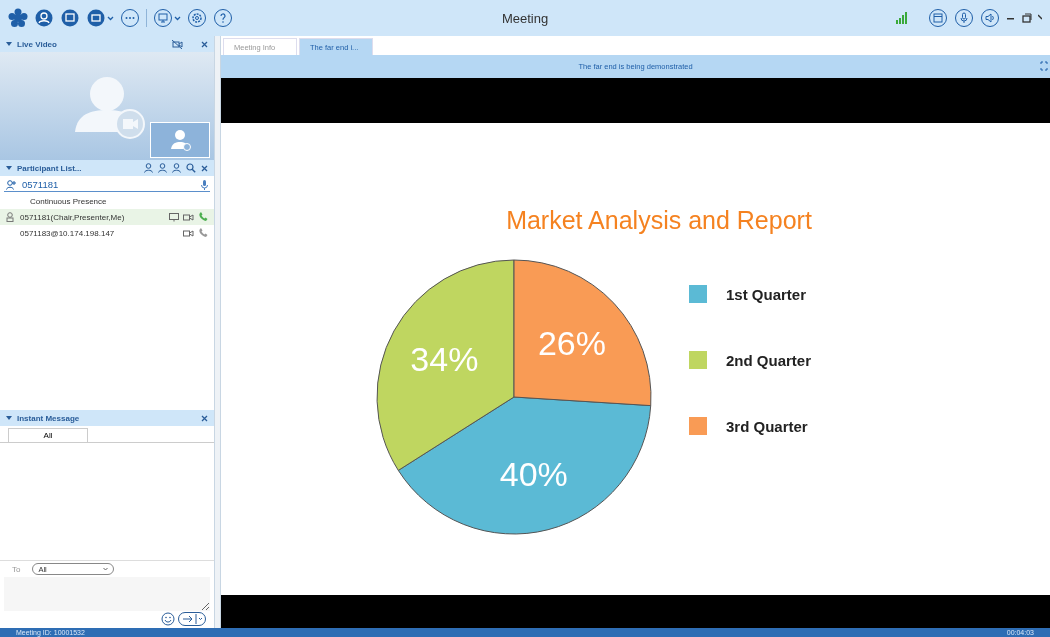  Describe the element at coordinates (106, 569) in the screenshot. I see `caret-icon` at that location.